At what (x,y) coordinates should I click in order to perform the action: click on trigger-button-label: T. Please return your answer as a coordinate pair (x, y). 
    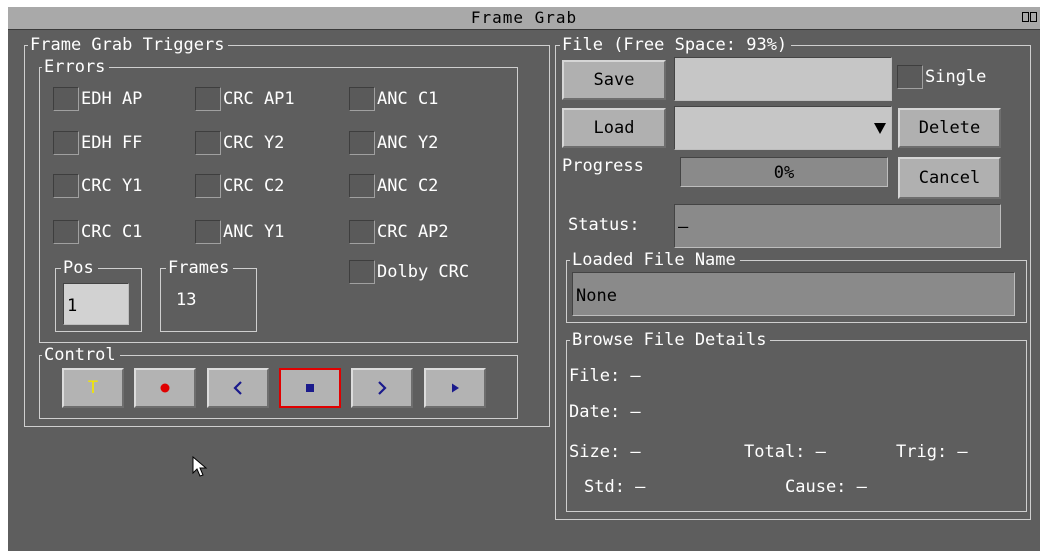
    Looking at the image, I should click on (93, 388).